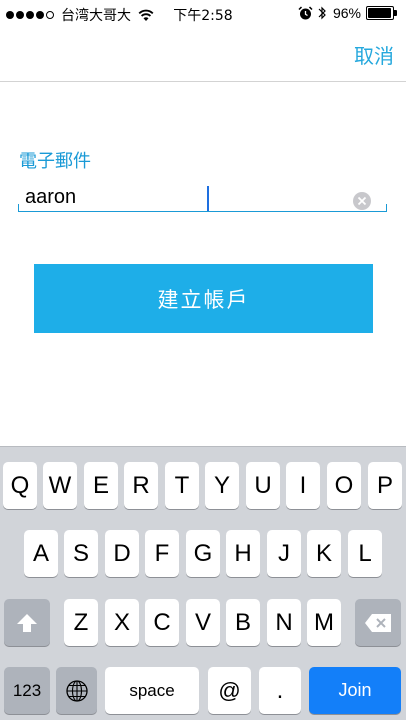  What do you see at coordinates (81, 622) in the screenshot?
I see `key-z: Z` at bounding box center [81, 622].